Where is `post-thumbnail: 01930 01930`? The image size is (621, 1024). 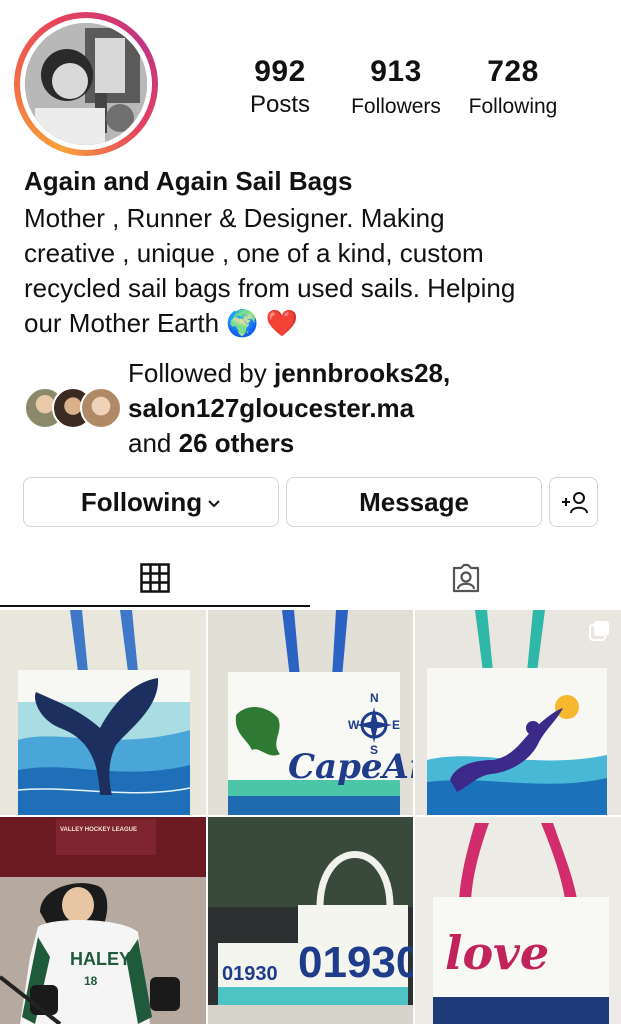
post-thumbnail: 01930 01930 is located at coordinates (310, 920).